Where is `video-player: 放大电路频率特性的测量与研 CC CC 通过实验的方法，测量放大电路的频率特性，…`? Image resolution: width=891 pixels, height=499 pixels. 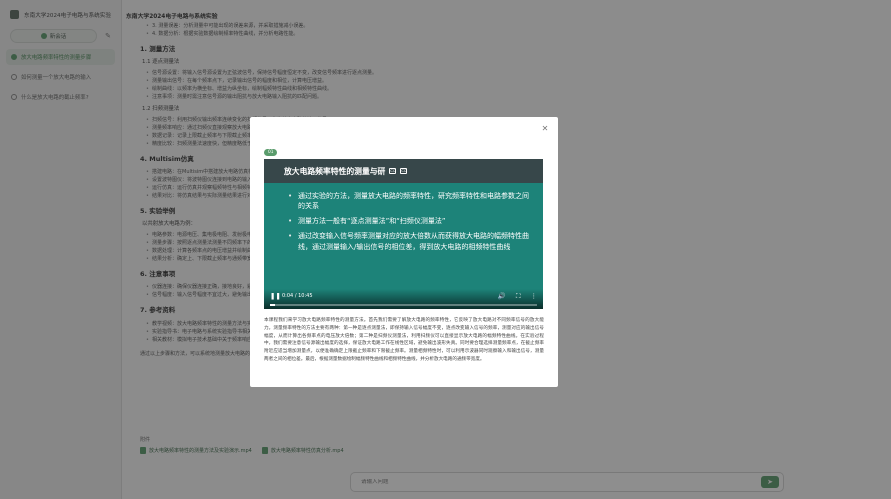 video-player: 放大电路频率特性的测量与研 CC CC 通过实验的方法，测量放大电路的频率特性，… is located at coordinates (403, 234).